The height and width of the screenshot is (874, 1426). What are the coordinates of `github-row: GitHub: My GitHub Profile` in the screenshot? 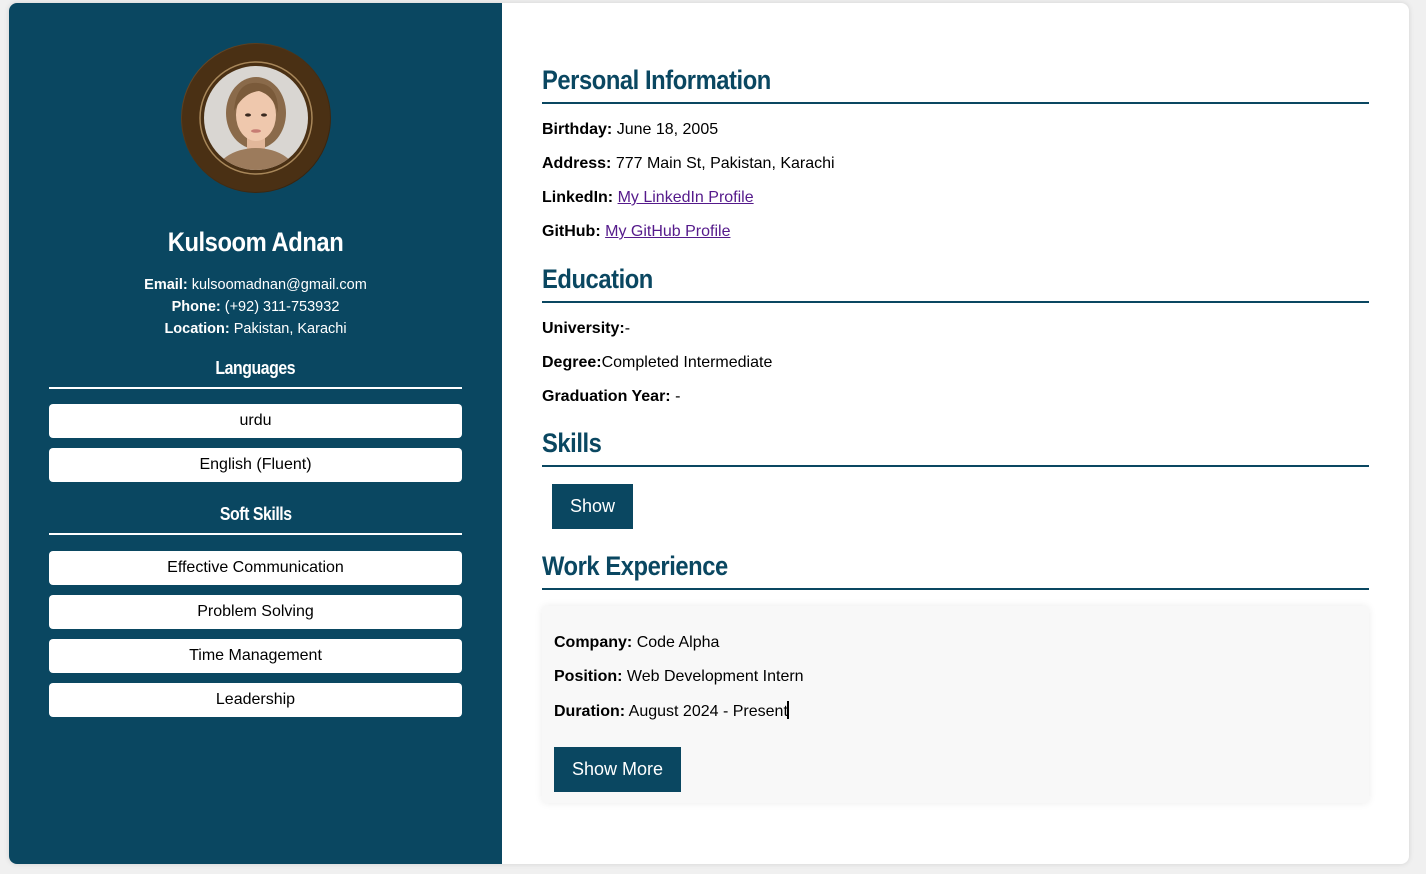 It's located at (636, 232).